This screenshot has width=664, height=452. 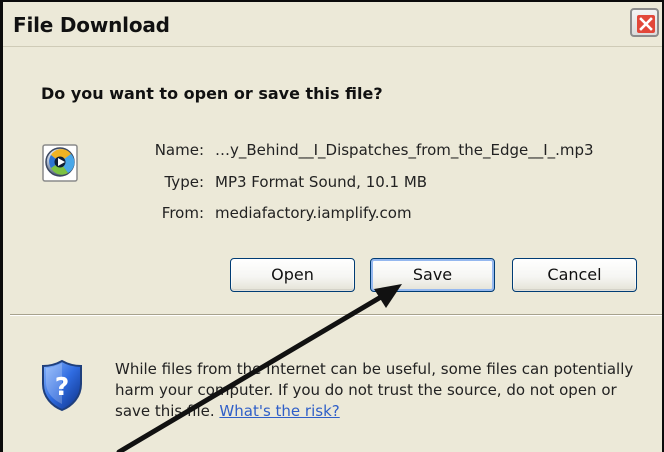 I want to click on file-source-value: mediafactory.iamplify.com, so click(x=313, y=213).